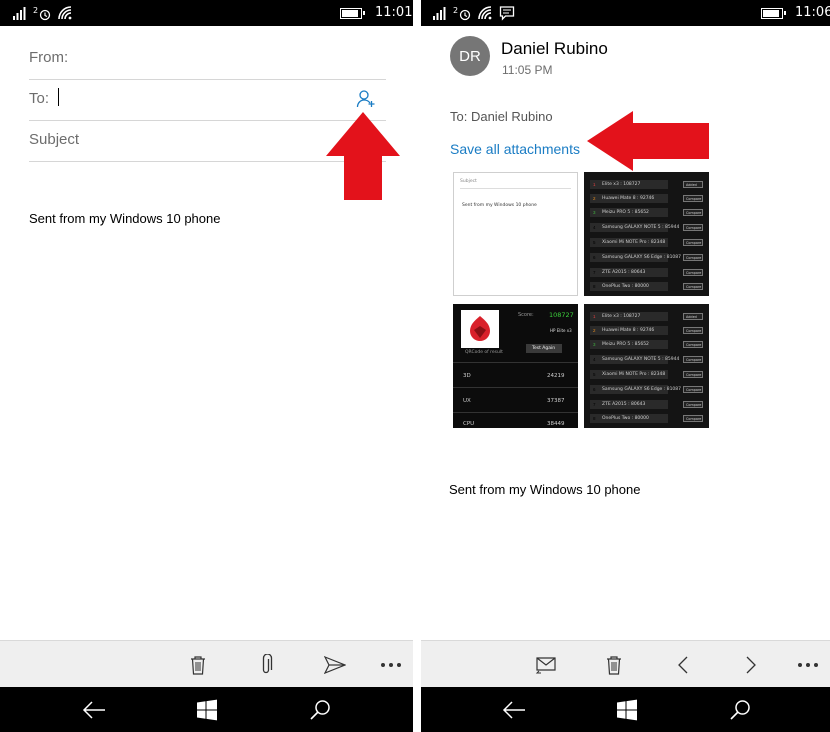  What do you see at coordinates (39, 98) in the screenshot?
I see `to-label: To:` at bounding box center [39, 98].